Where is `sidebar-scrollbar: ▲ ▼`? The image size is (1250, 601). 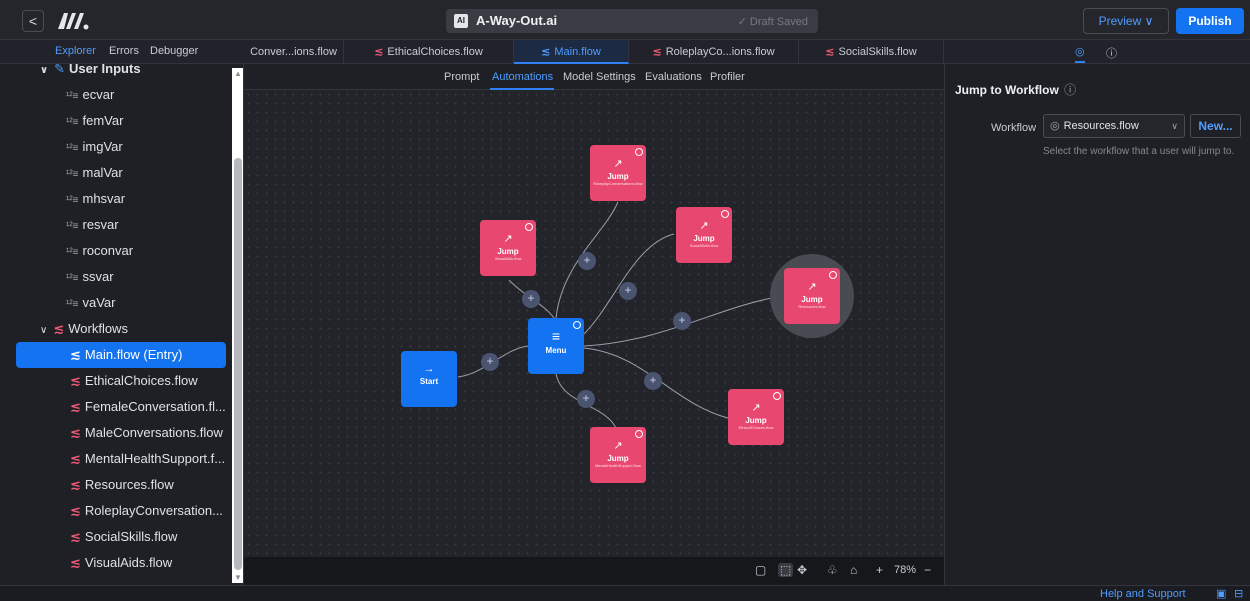 sidebar-scrollbar: ▲ ▼ is located at coordinates (237, 325).